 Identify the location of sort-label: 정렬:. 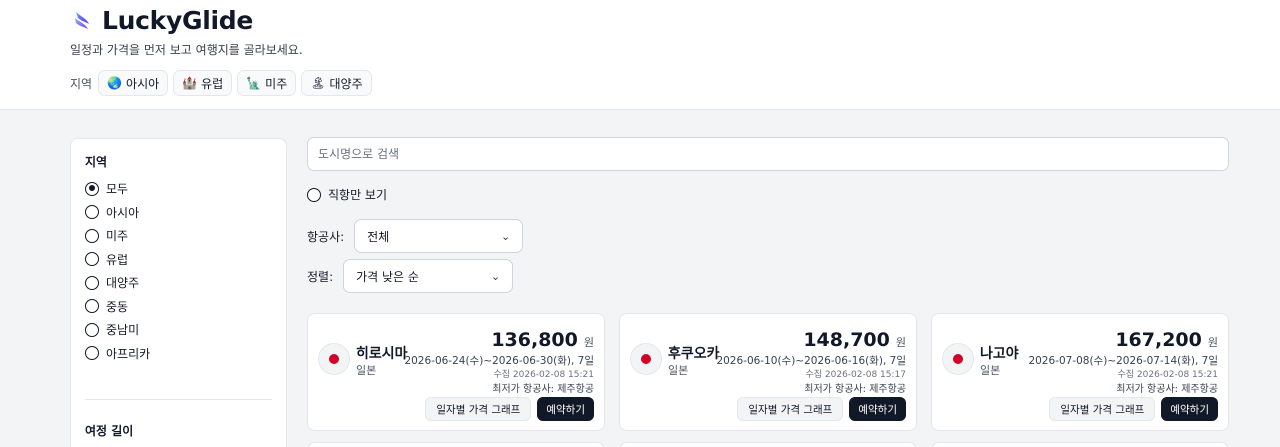
(320, 276).